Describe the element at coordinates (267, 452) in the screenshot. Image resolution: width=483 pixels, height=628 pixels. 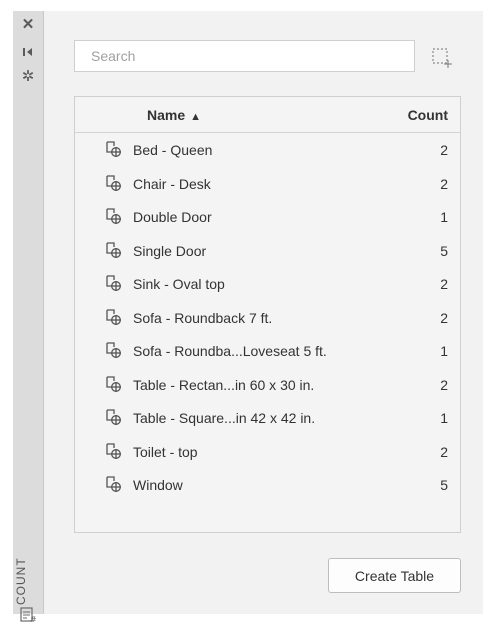
I see `list-item: Toilet - top 2` at that location.